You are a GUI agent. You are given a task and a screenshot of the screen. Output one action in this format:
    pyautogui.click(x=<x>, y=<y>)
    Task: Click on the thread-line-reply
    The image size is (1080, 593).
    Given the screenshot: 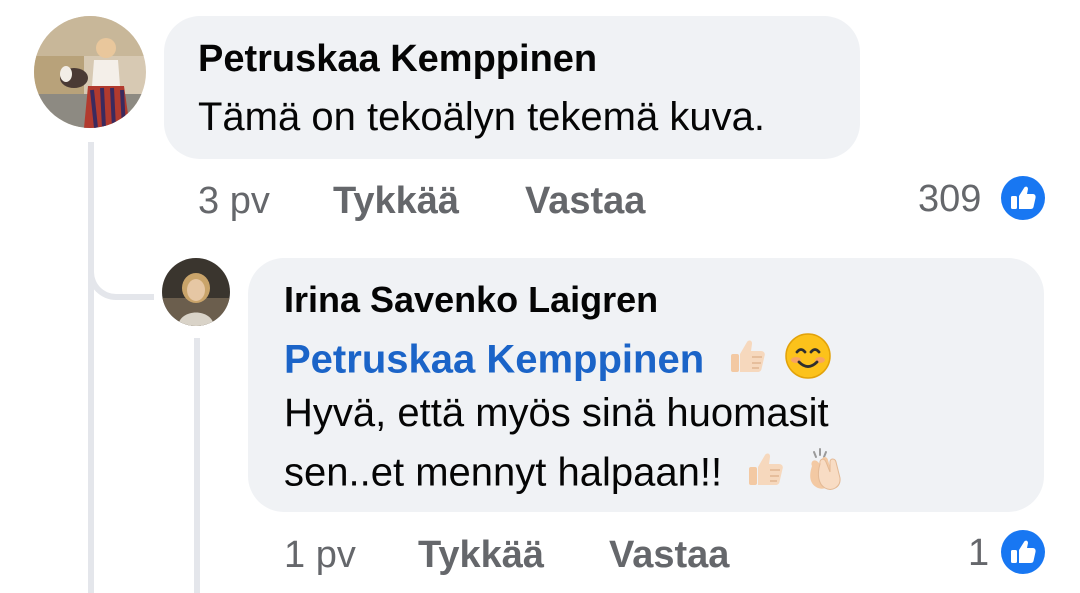 What is the action you would take?
    pyautogui.click(x=197, y=465)
    